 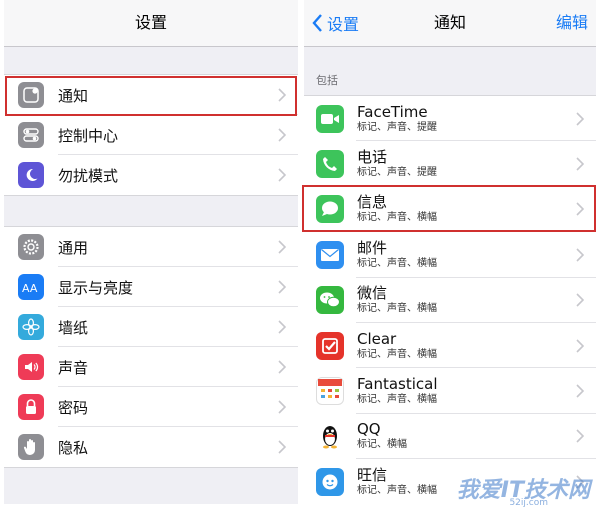 I want to click on phone-icon, so click(x=330, y=164).